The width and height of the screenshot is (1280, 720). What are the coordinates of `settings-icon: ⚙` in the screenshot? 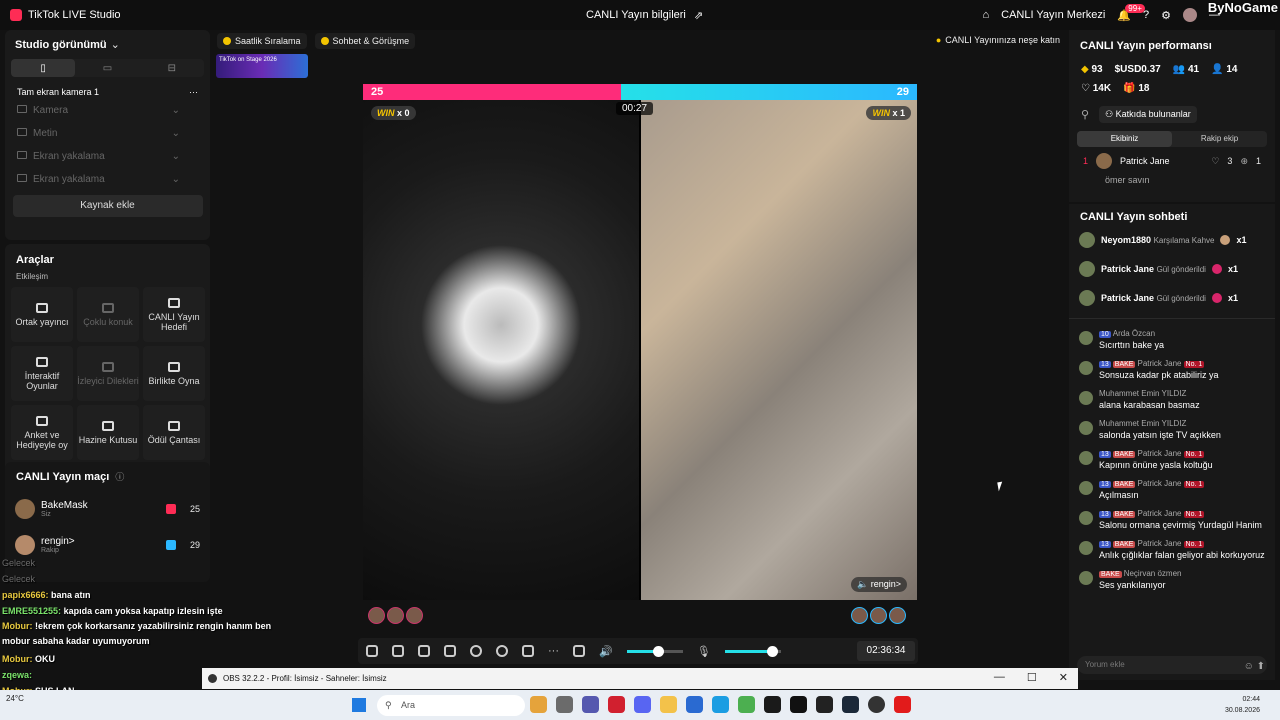 It's located at (1166, 15).